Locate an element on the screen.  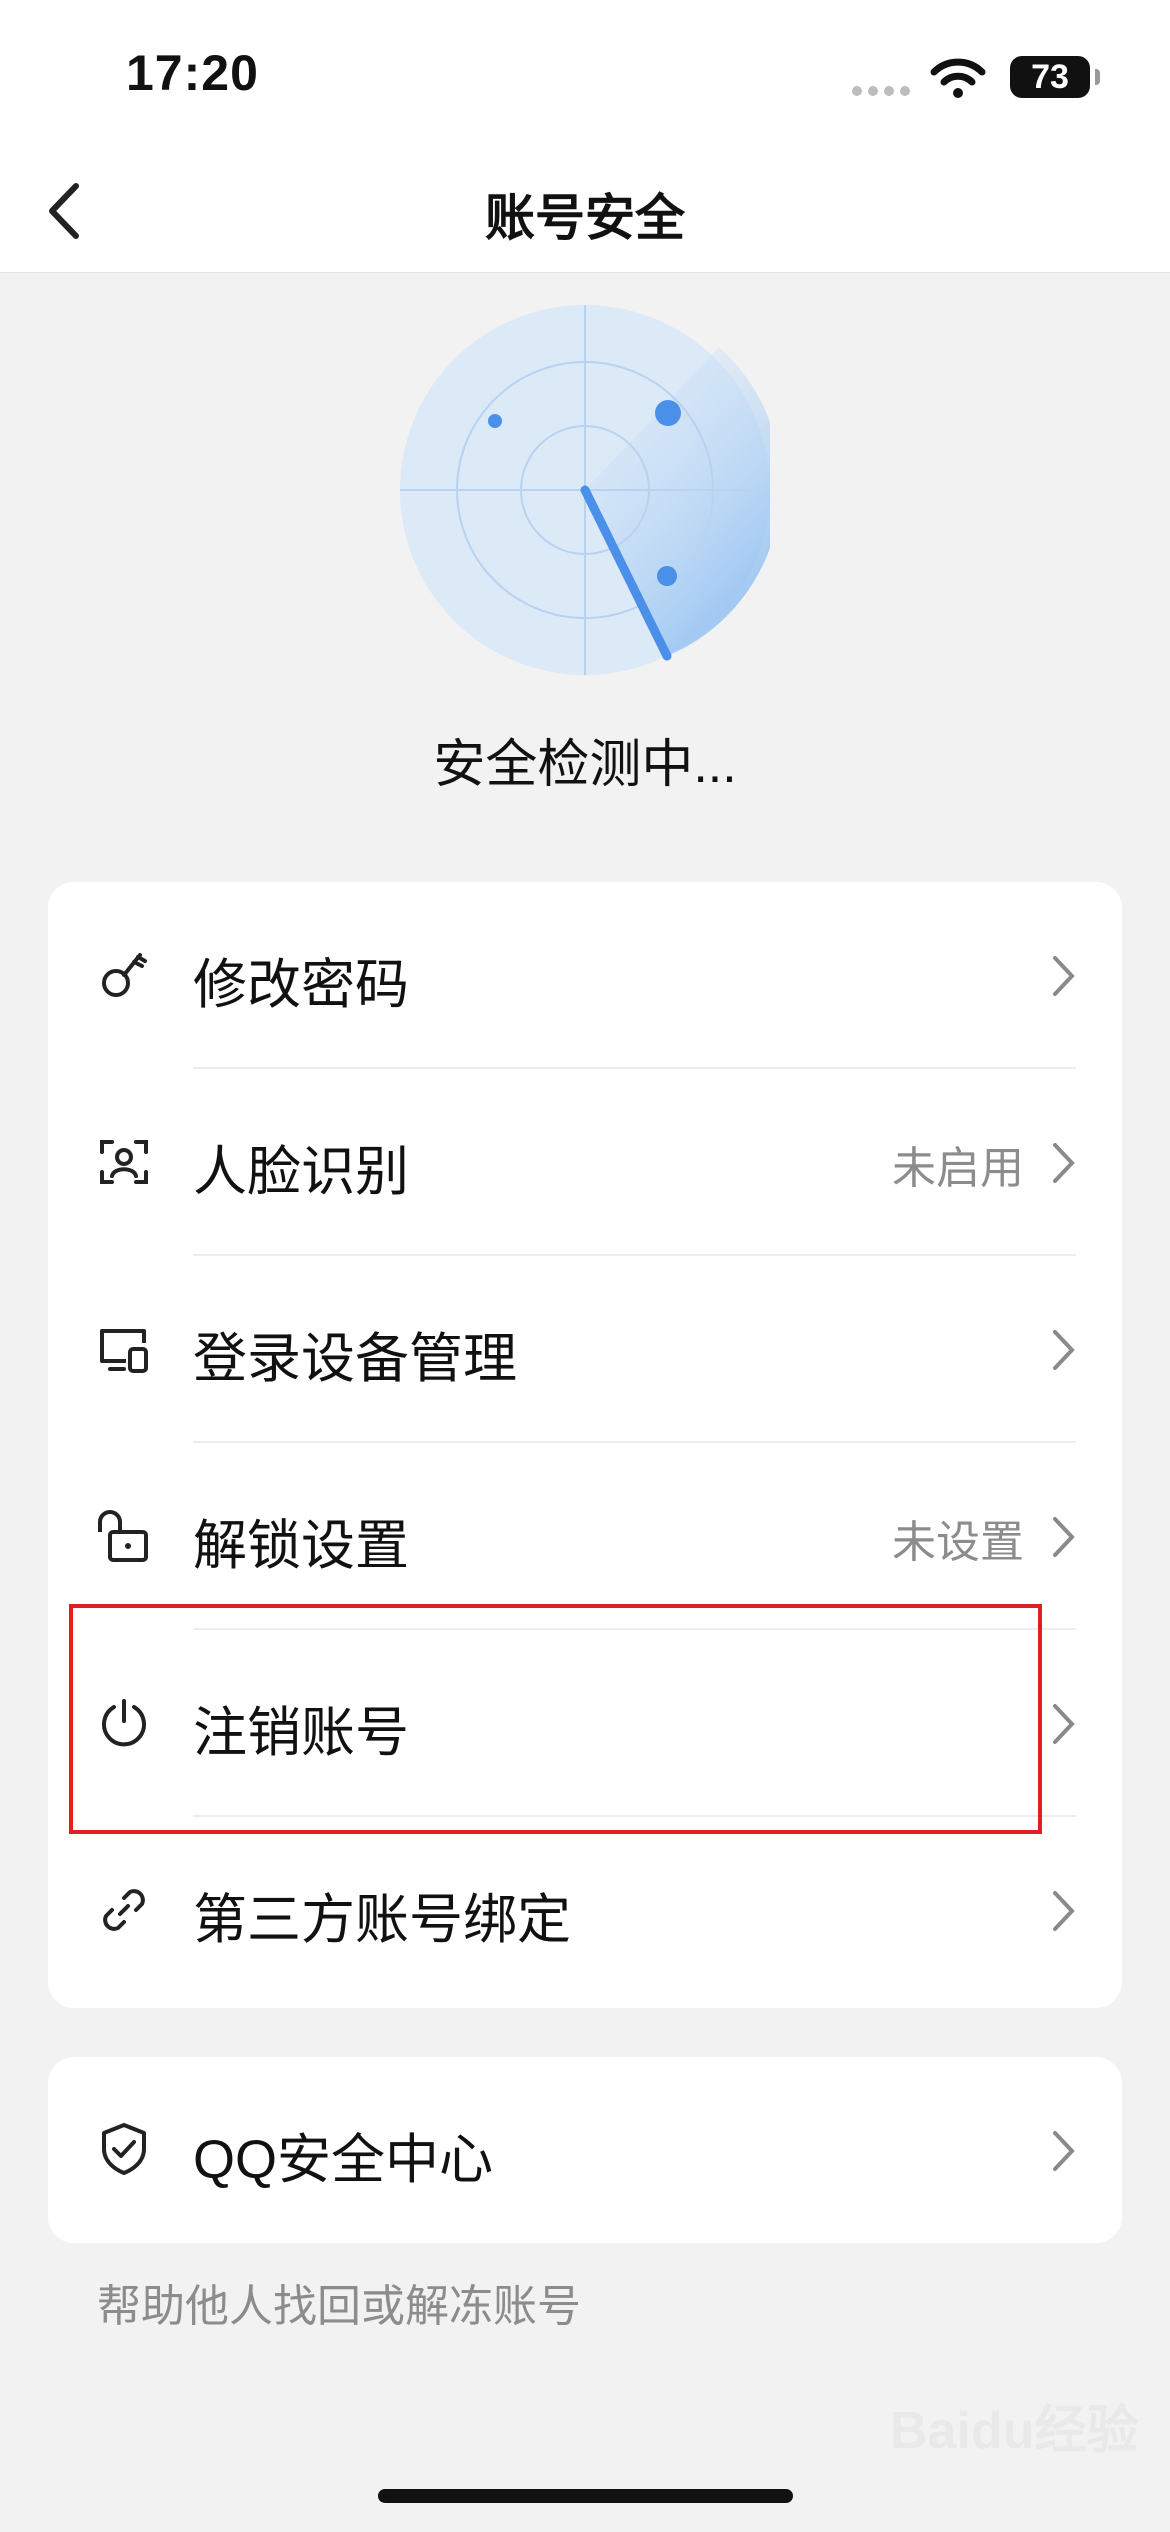
nav-bar: 账号安全 is located at coordinates (585, 211).